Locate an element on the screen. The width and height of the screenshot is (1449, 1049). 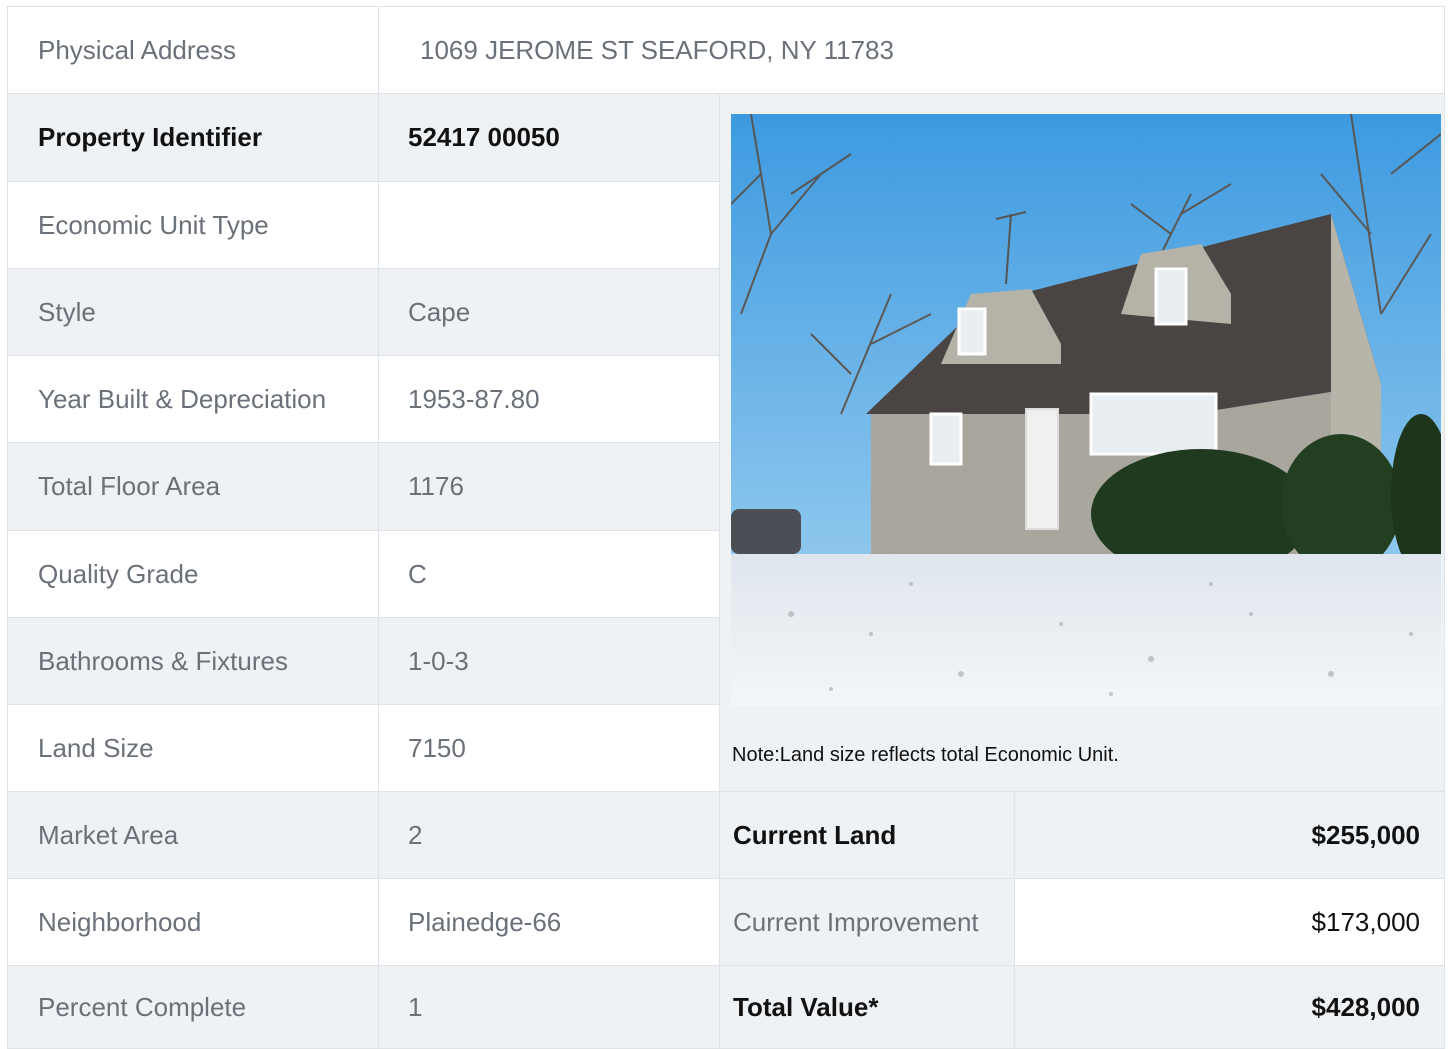
total-value-label: Total Value* is located at coordinates (867, 1007).